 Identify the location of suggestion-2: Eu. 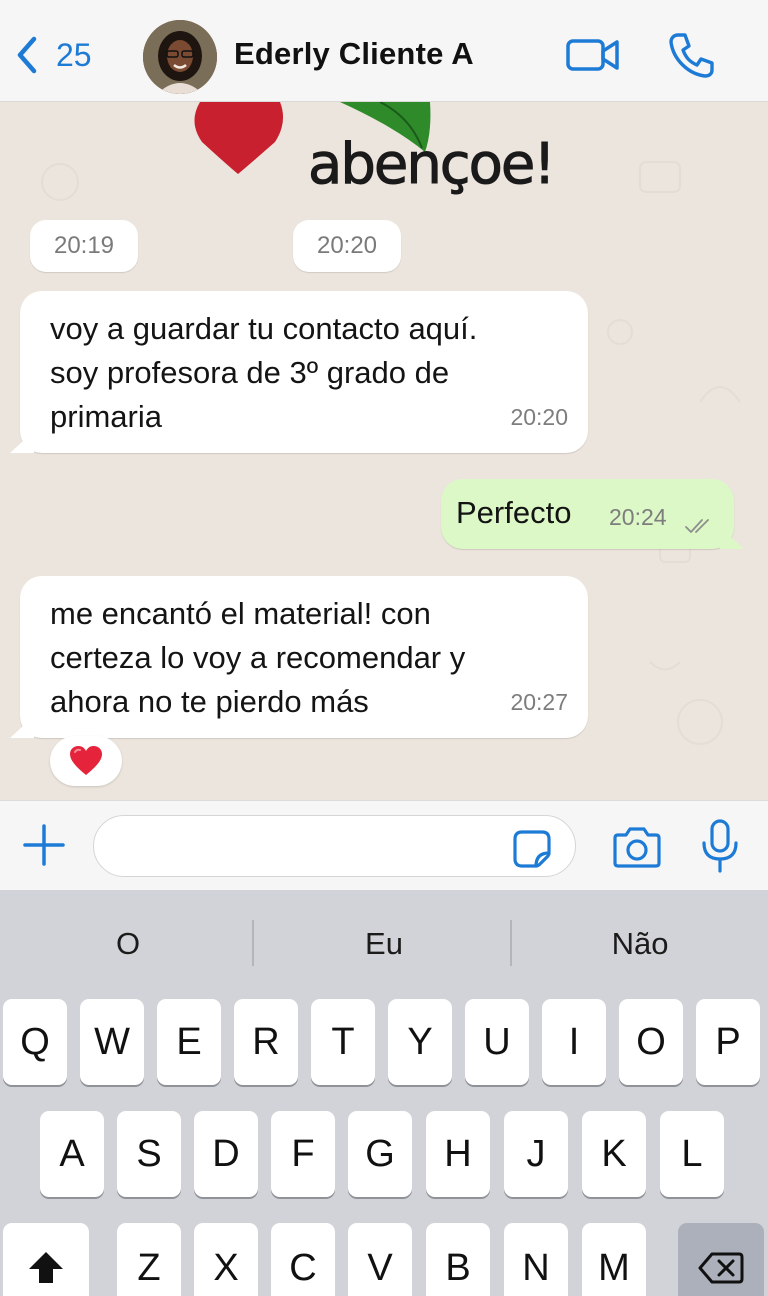
(384, 944).